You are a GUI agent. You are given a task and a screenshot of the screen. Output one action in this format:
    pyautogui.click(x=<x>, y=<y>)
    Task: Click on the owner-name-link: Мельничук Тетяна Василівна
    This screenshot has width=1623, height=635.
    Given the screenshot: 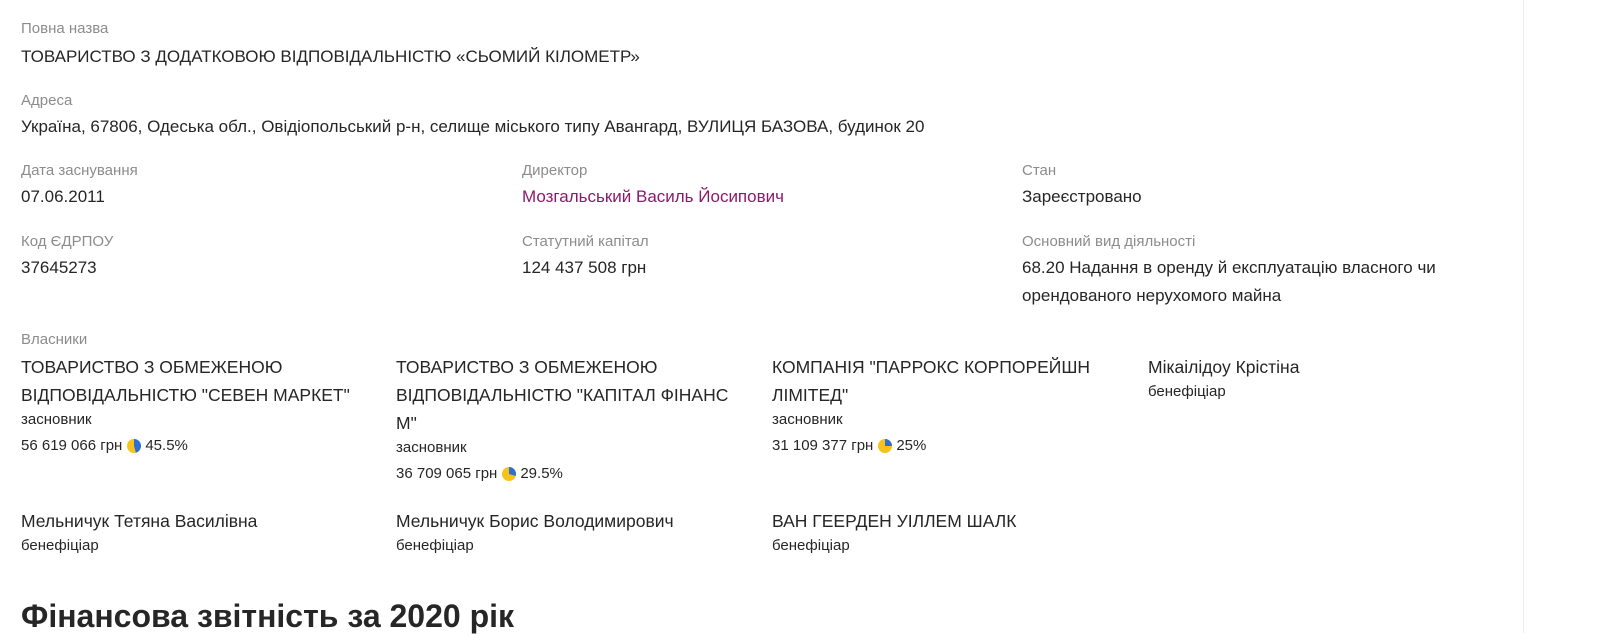 What is the action you would take?
    pyautogui.click(x=193, y=521)
    